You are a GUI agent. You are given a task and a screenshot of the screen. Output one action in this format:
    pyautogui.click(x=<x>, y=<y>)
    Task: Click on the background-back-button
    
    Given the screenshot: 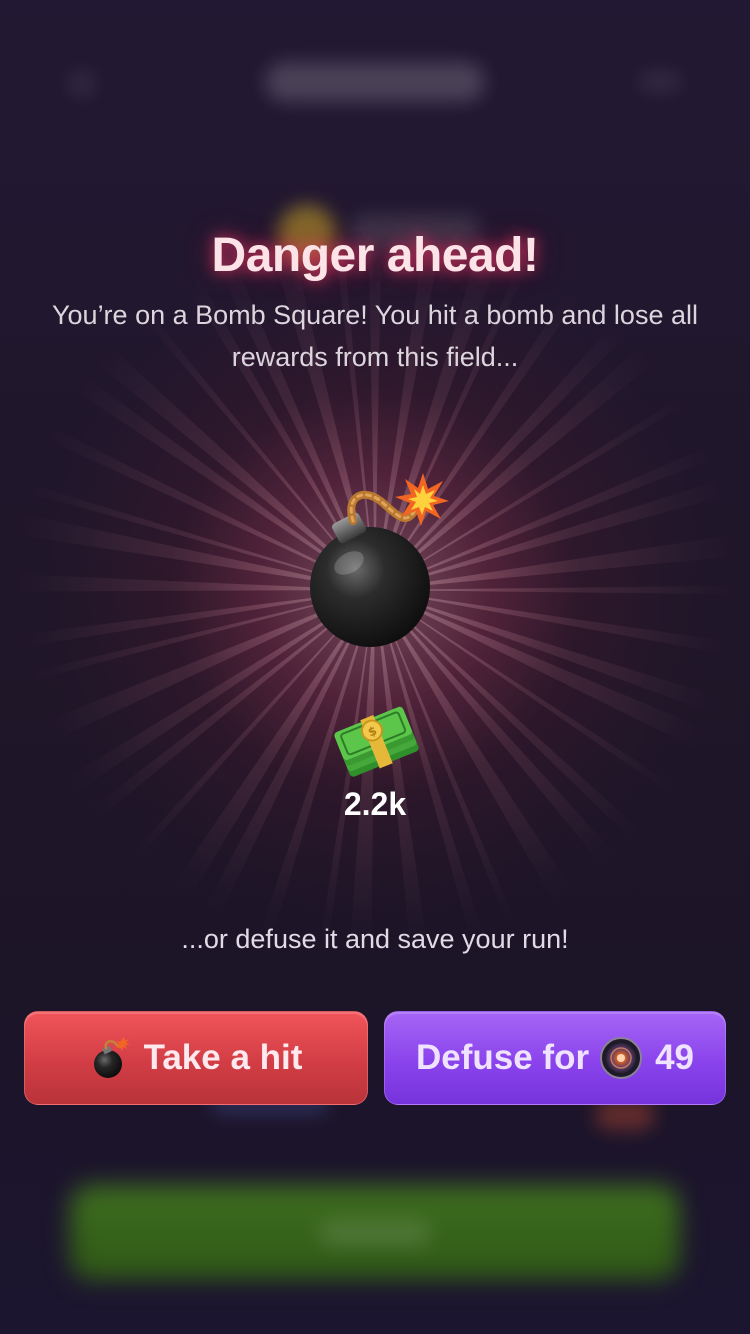 What is the action you would take?
    pyautogui.click(x=82, y=84)
    